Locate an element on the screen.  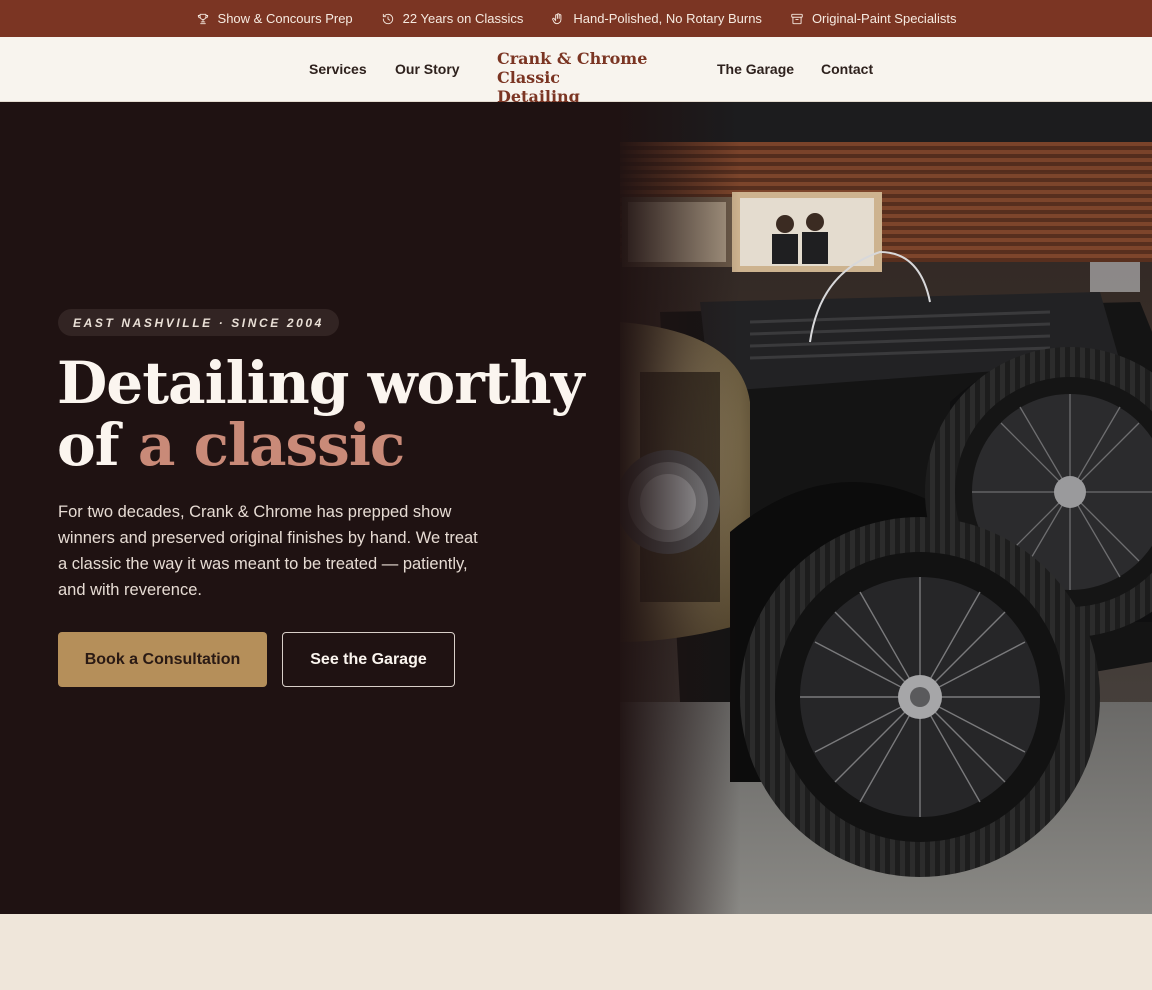
book-consultation-button: Book a Consultation is located at coordinates (162, 659).